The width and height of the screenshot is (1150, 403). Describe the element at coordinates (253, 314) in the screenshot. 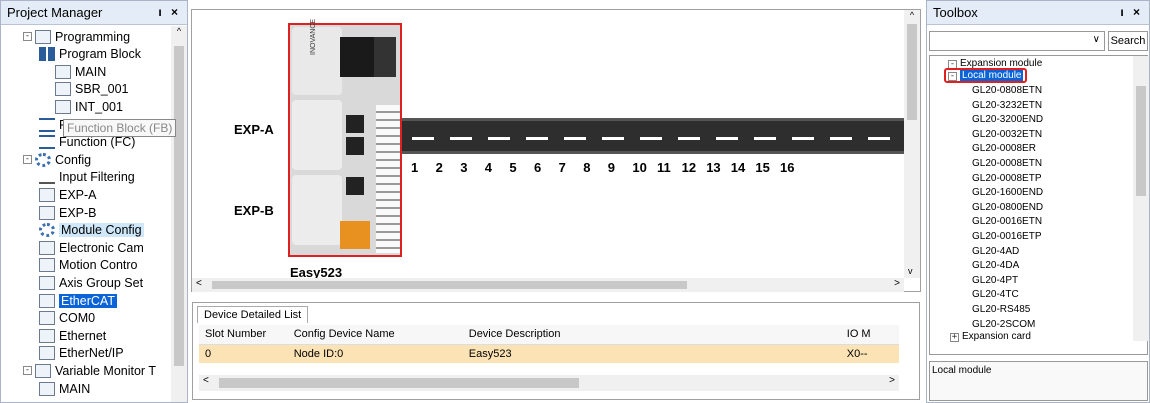

I see `tab-device-detailed-list: Device Detailed List` at that location.